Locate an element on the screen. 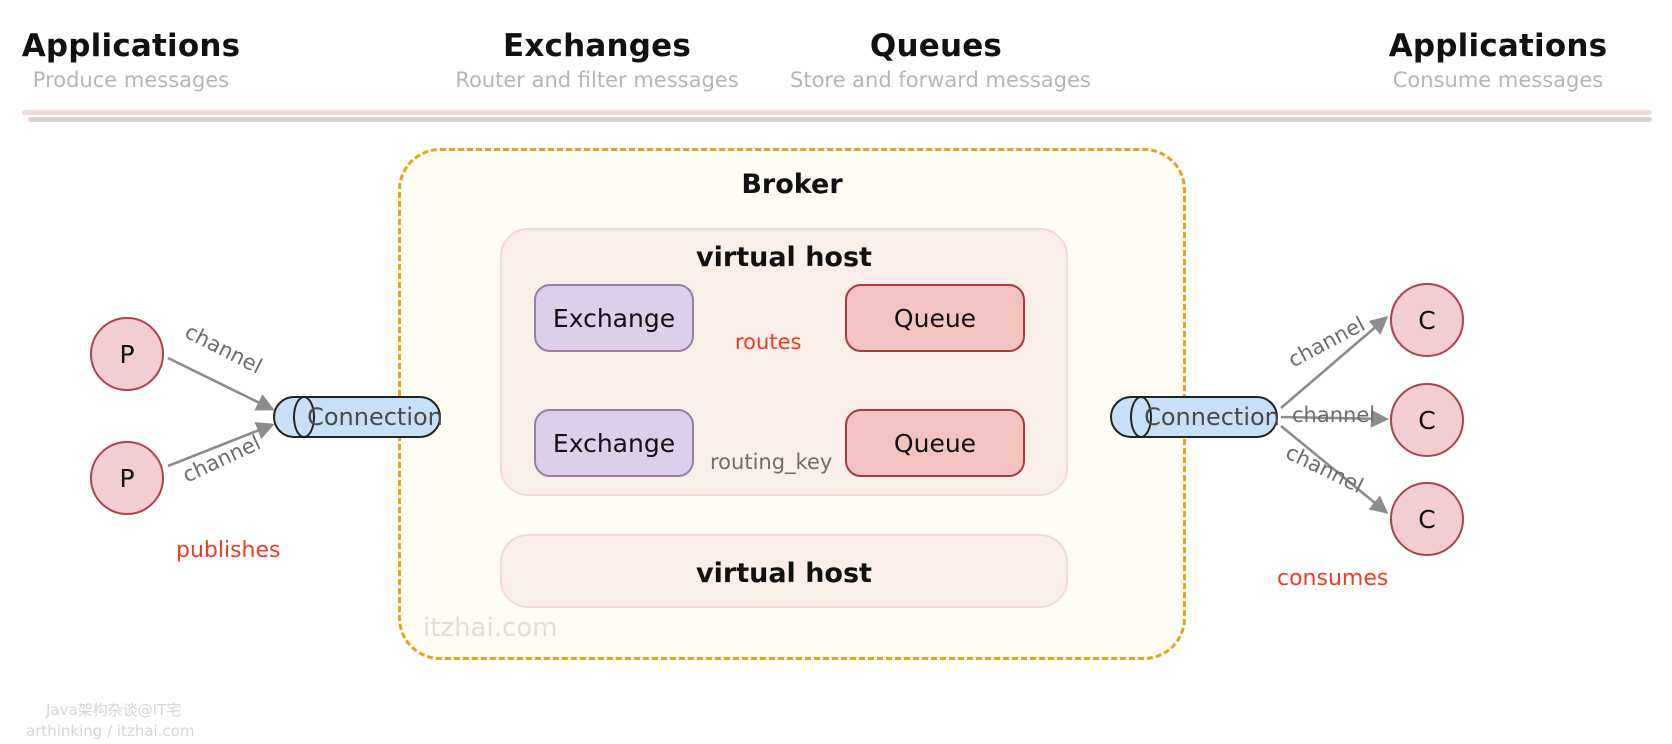  connection-producer-side: Connection is located at coordinates (358, 417).